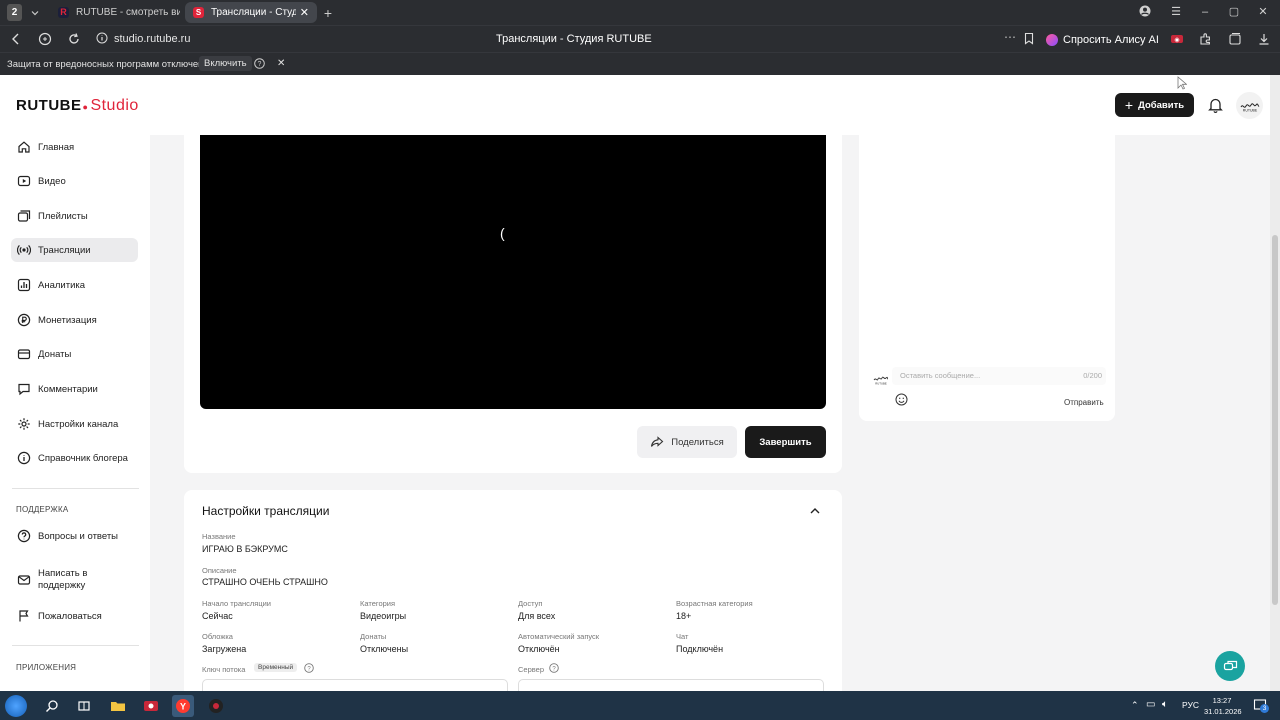 This screenshot has width=1280, height=720. What do you see at coordinates (74, 354) in the screenshot?
I see `sidebar-item-donates: Донаты` at bounding box center [74, 354].